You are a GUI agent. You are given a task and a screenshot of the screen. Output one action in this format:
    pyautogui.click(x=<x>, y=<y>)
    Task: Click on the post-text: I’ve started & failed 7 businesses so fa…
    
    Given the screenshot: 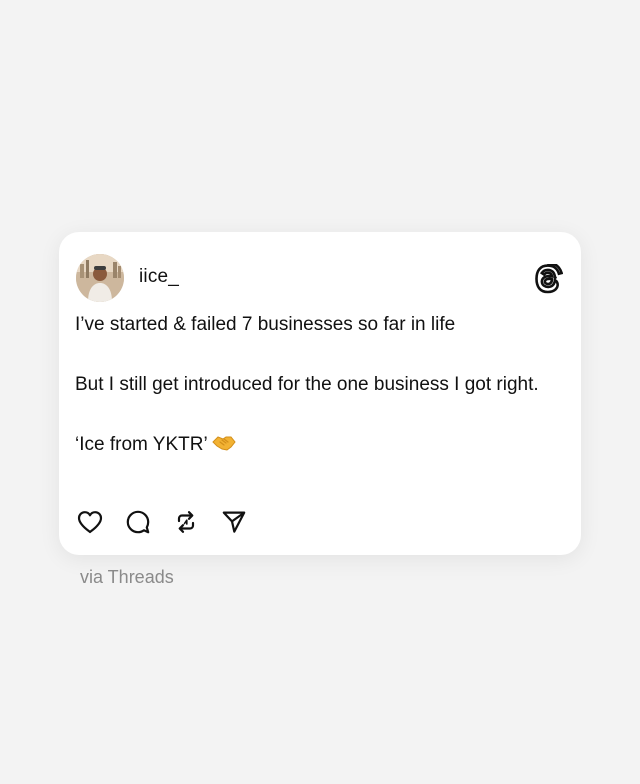 What is the action you would take?
    pyautogui.click(x=315, y=385)
    